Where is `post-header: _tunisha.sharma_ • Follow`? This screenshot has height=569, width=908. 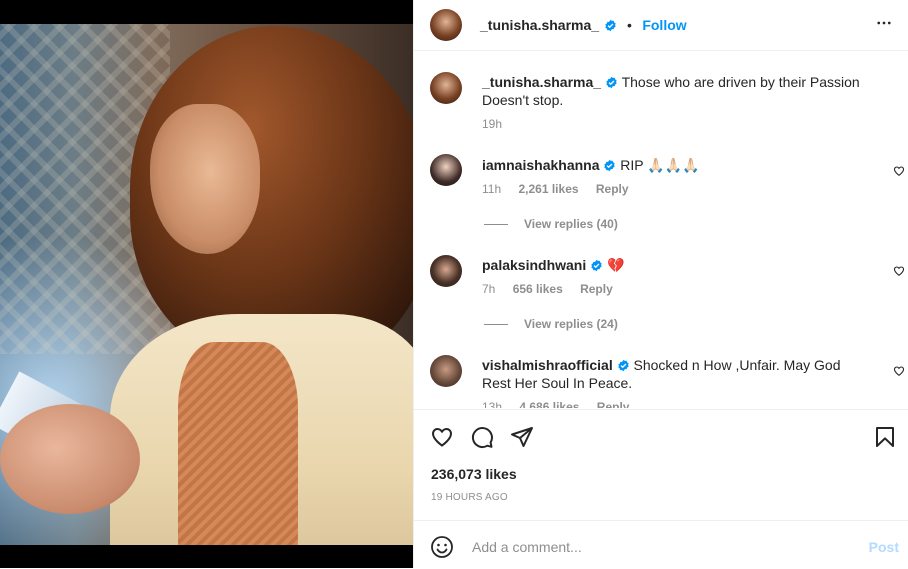
post-header: _tunisha.sharma_ • Follow is located at coordinates (661, 25).